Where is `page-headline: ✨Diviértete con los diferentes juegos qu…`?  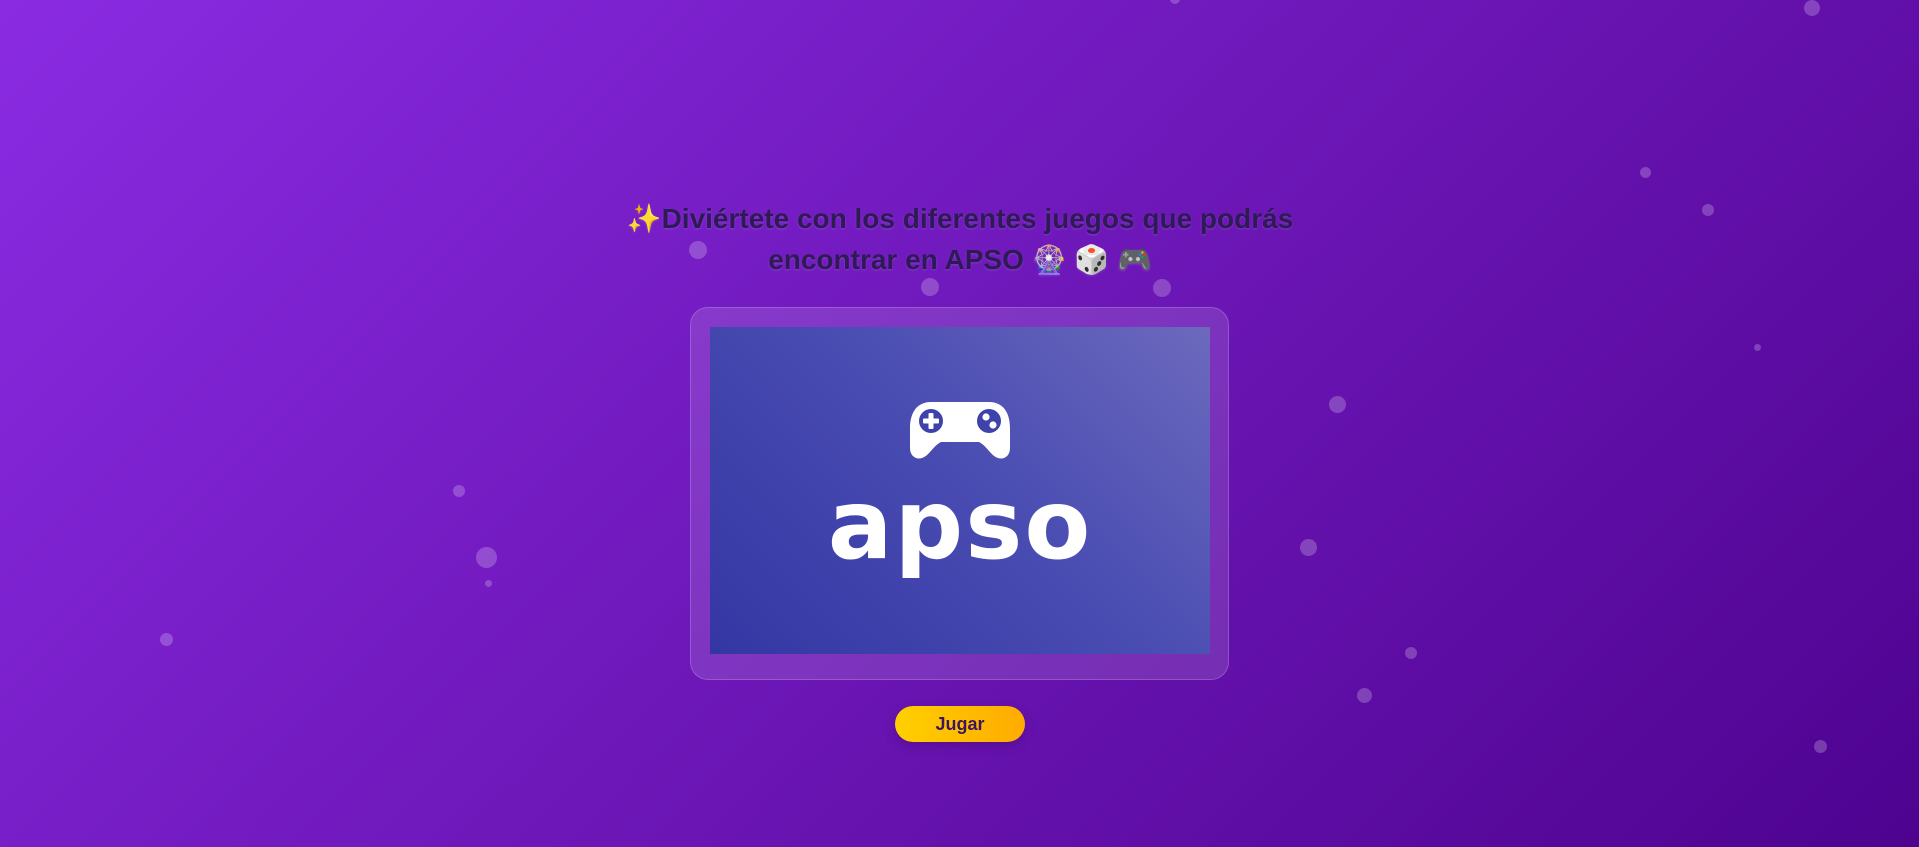
page-headline: ✨Diviértete con los diferentes juegos qu… is located at coordinates (960, 239).